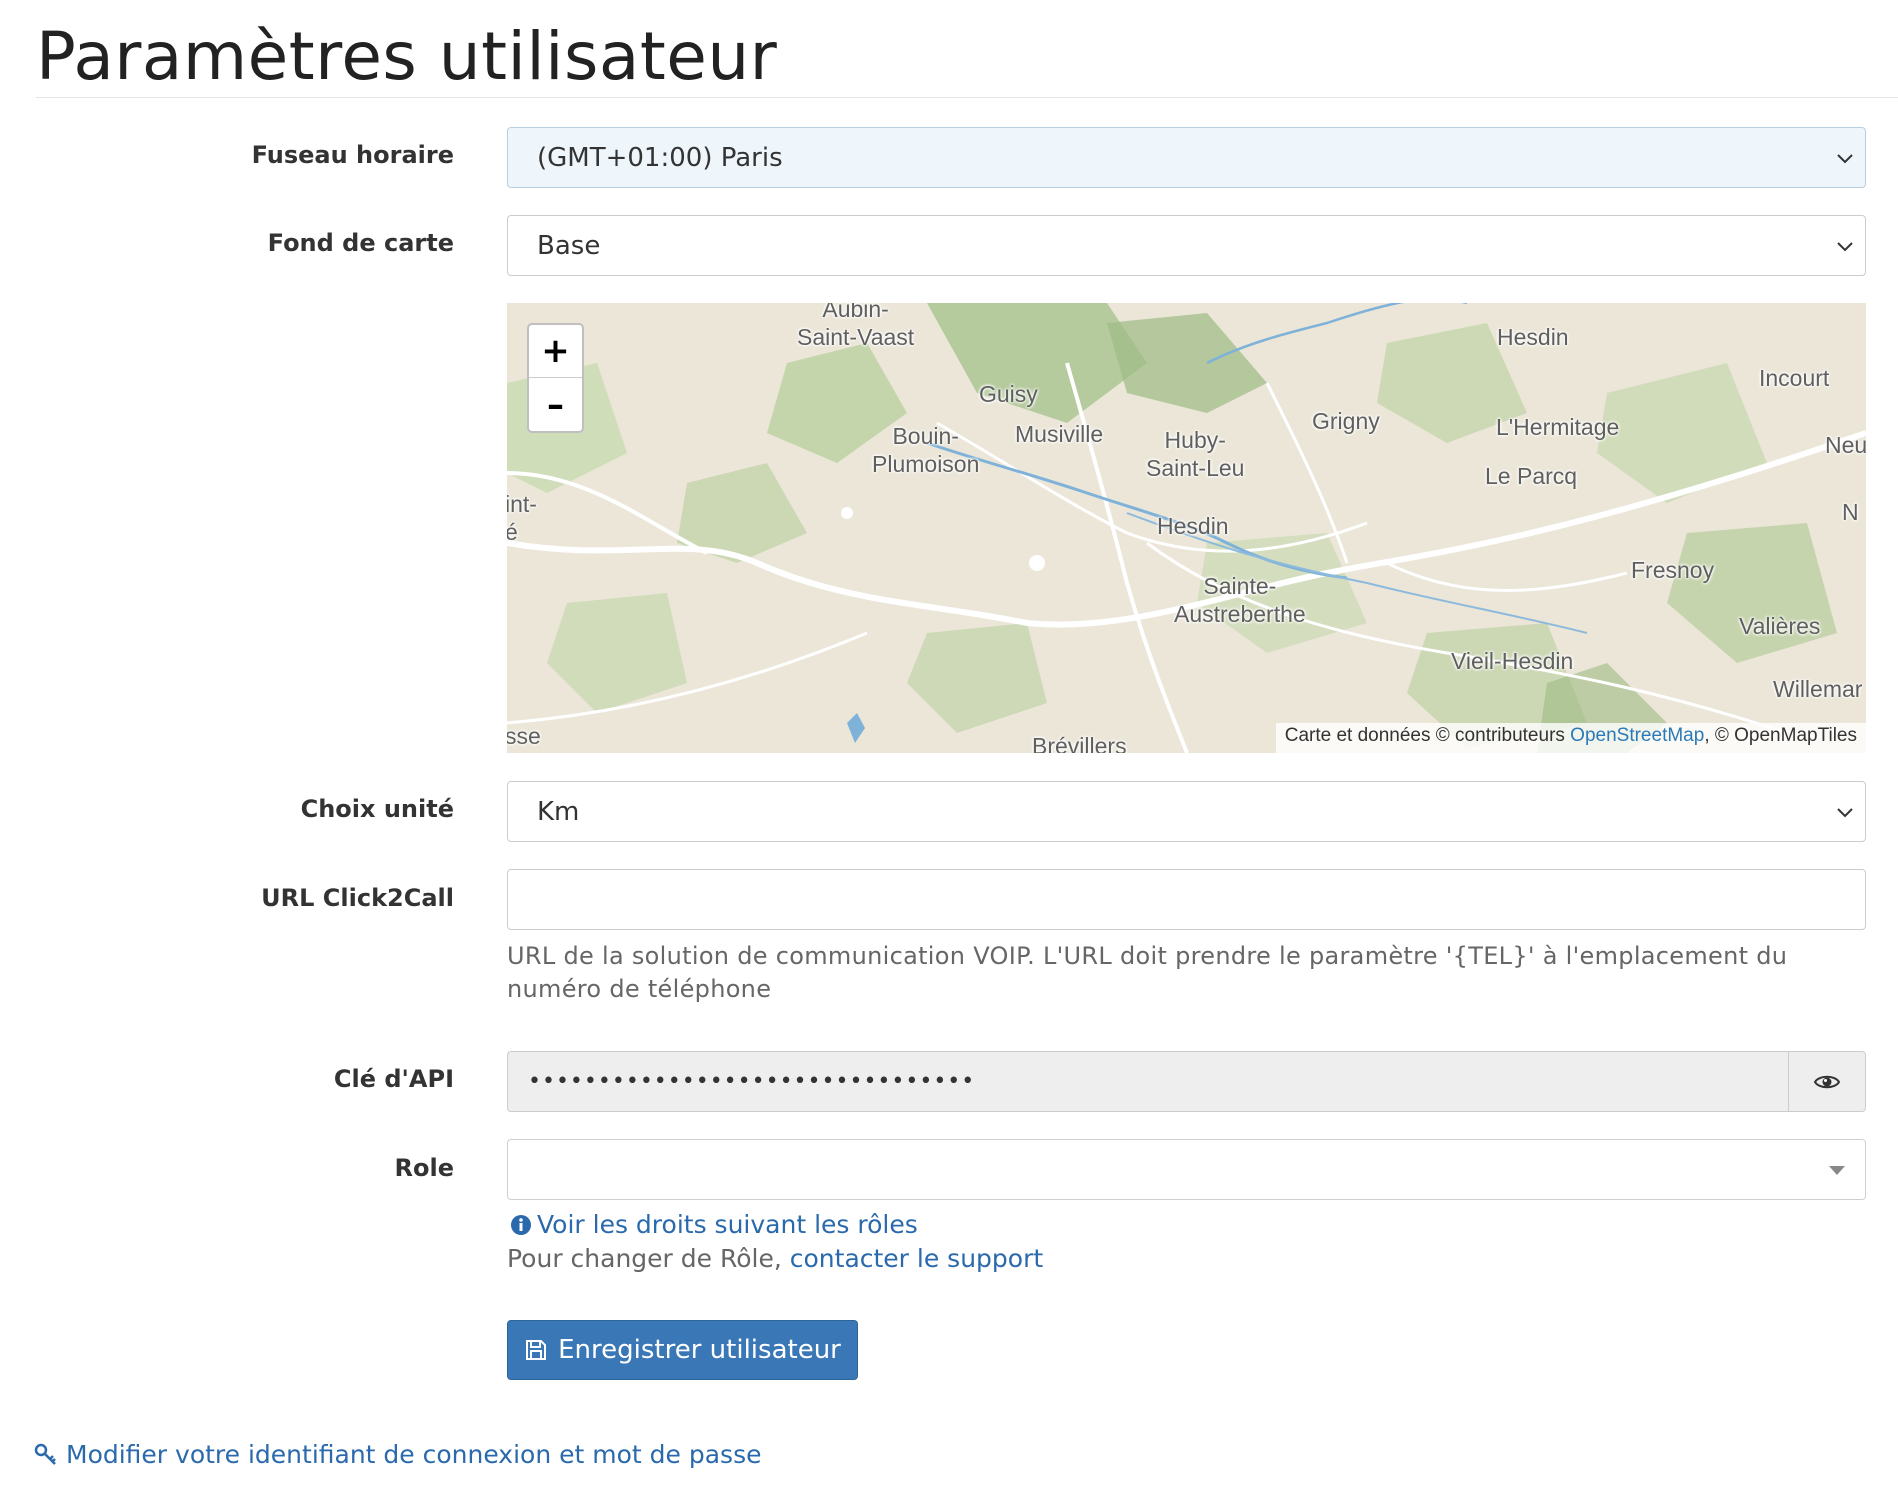 This screenshot has width=1898, height=1492. I want to click on map-place-label: sse, so click(524, 736).